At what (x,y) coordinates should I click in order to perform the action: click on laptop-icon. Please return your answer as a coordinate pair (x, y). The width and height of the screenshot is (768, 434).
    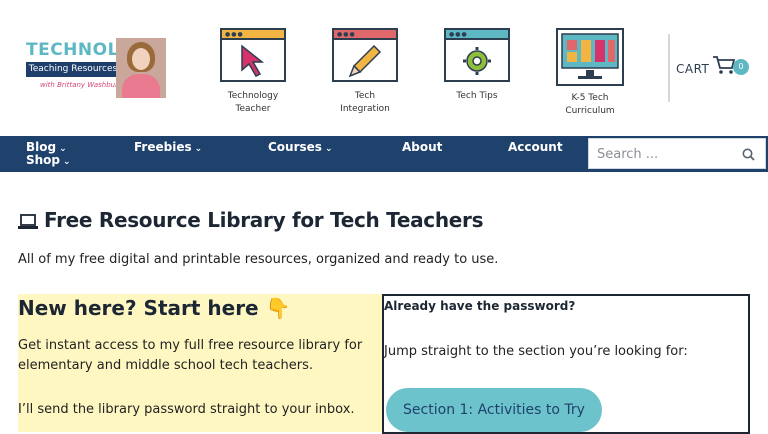
    Looking at the image, I should click on (28, 221).